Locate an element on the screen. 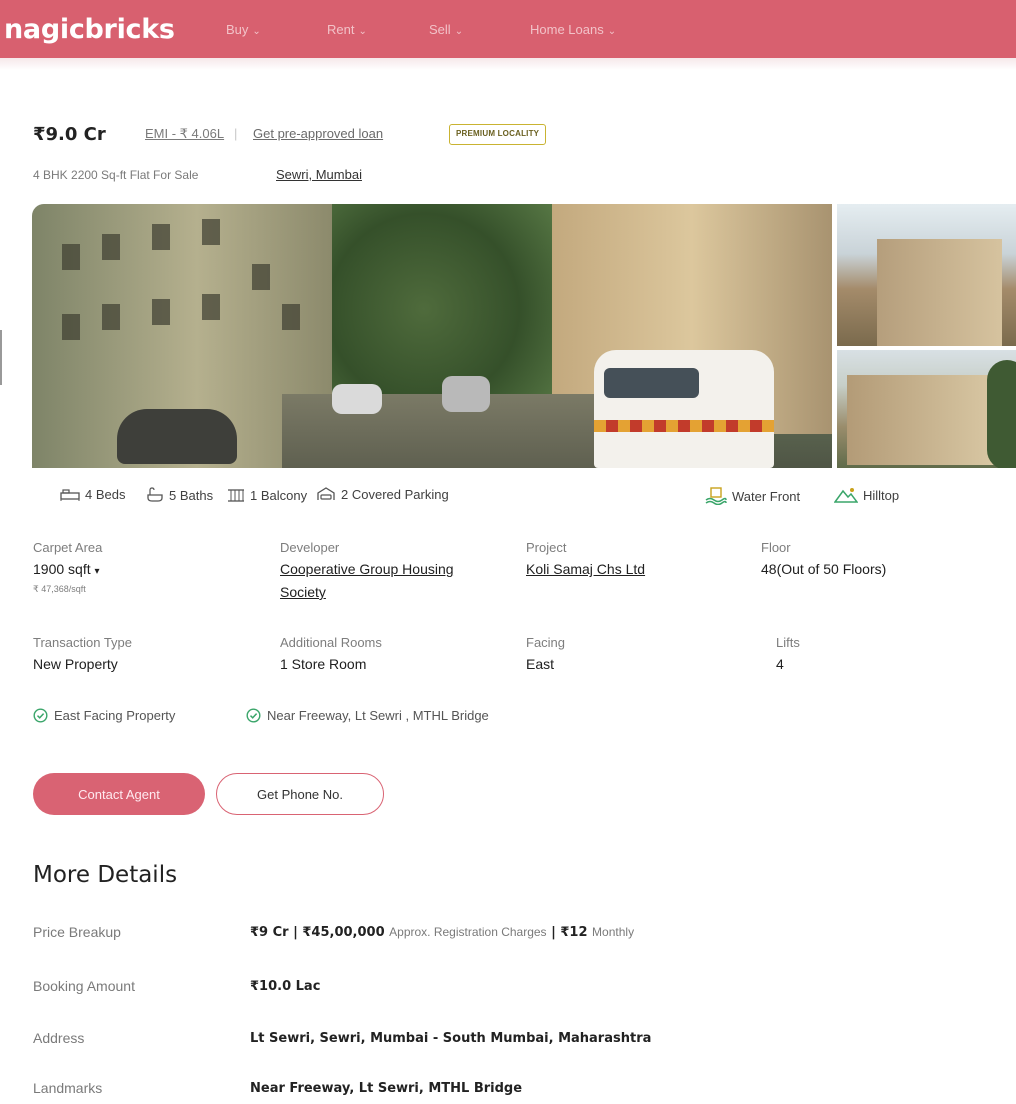 This screenshot has height=1104, width=1016. site-logo: nagicbricks is located at coordinates (89, 29).